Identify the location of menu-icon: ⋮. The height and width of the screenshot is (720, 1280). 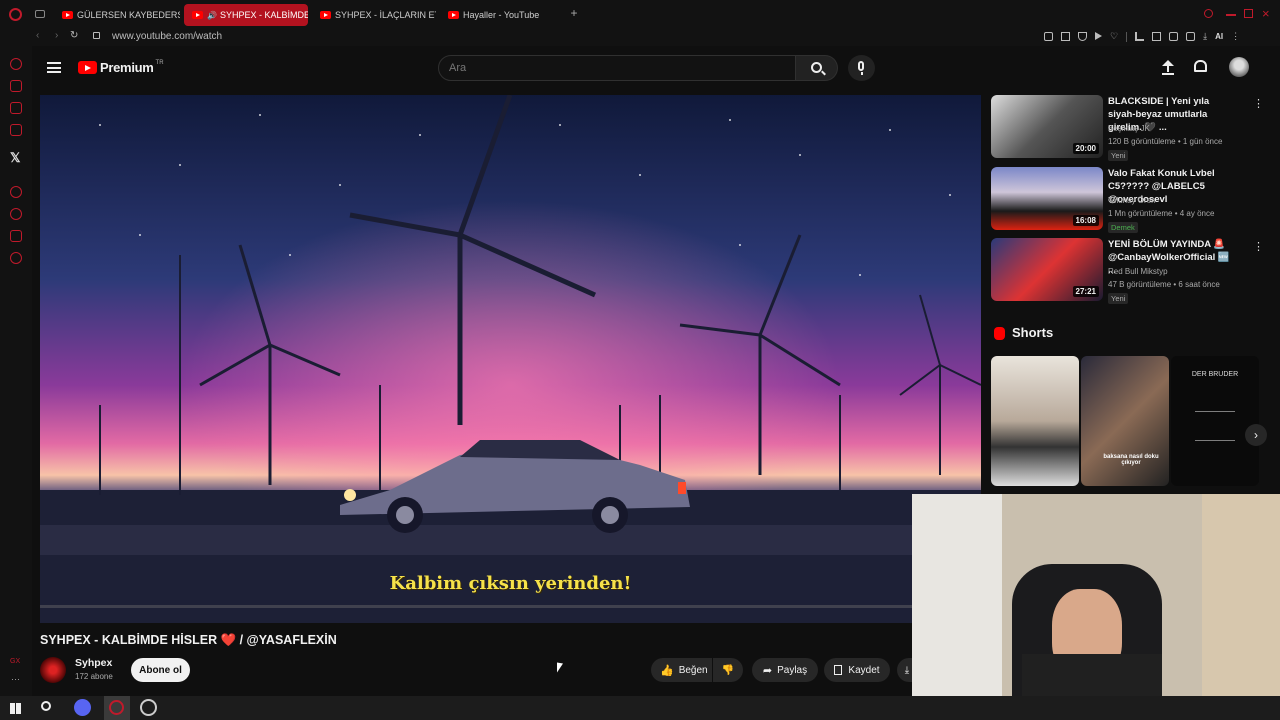
(1235, 37).